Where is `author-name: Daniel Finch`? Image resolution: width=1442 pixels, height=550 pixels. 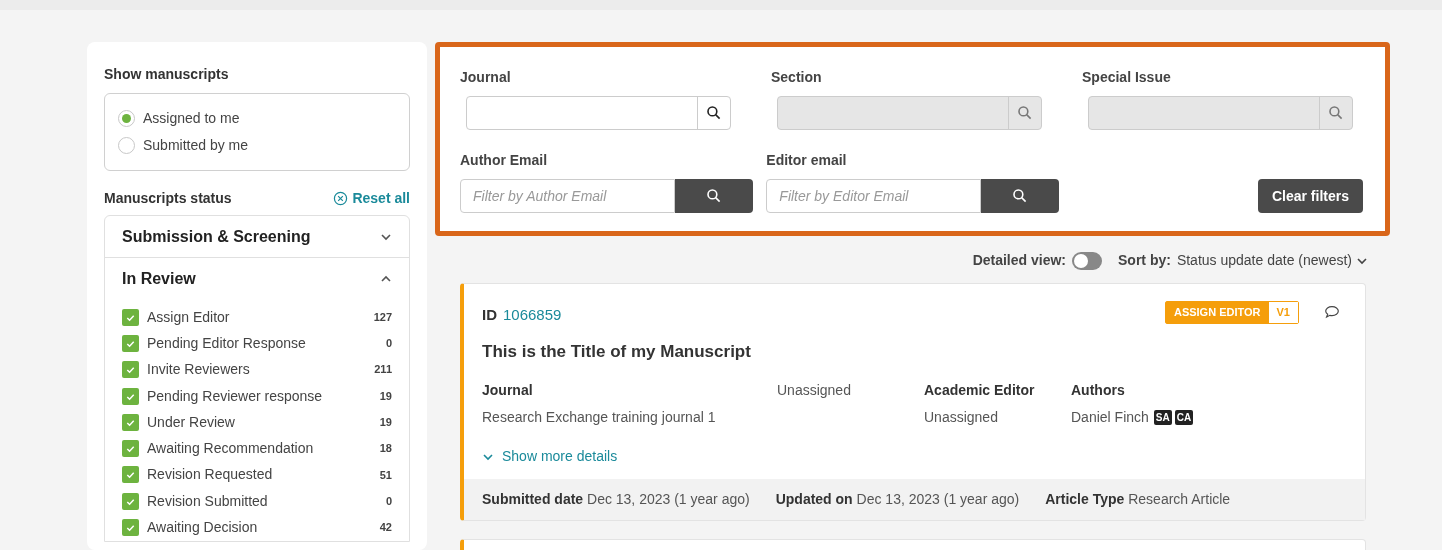
author-name: Daniel Finch is located at coordinates (1110, 417).